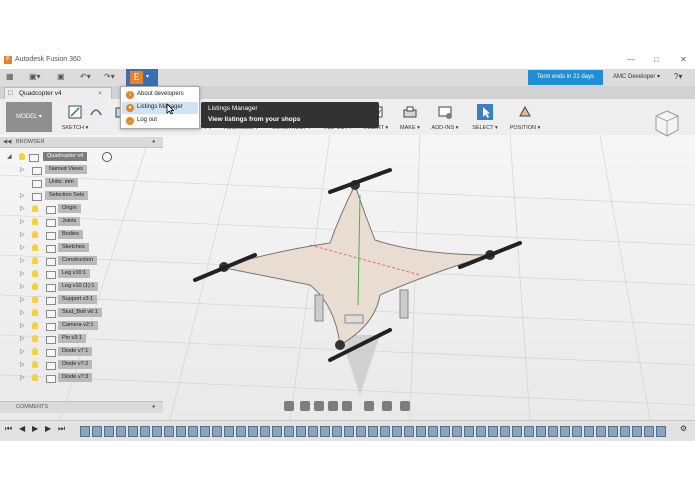  Describe the element at coordinates (81, 407) in the screenshot. I see `comments-panel: COMMENTS ●` at that location.